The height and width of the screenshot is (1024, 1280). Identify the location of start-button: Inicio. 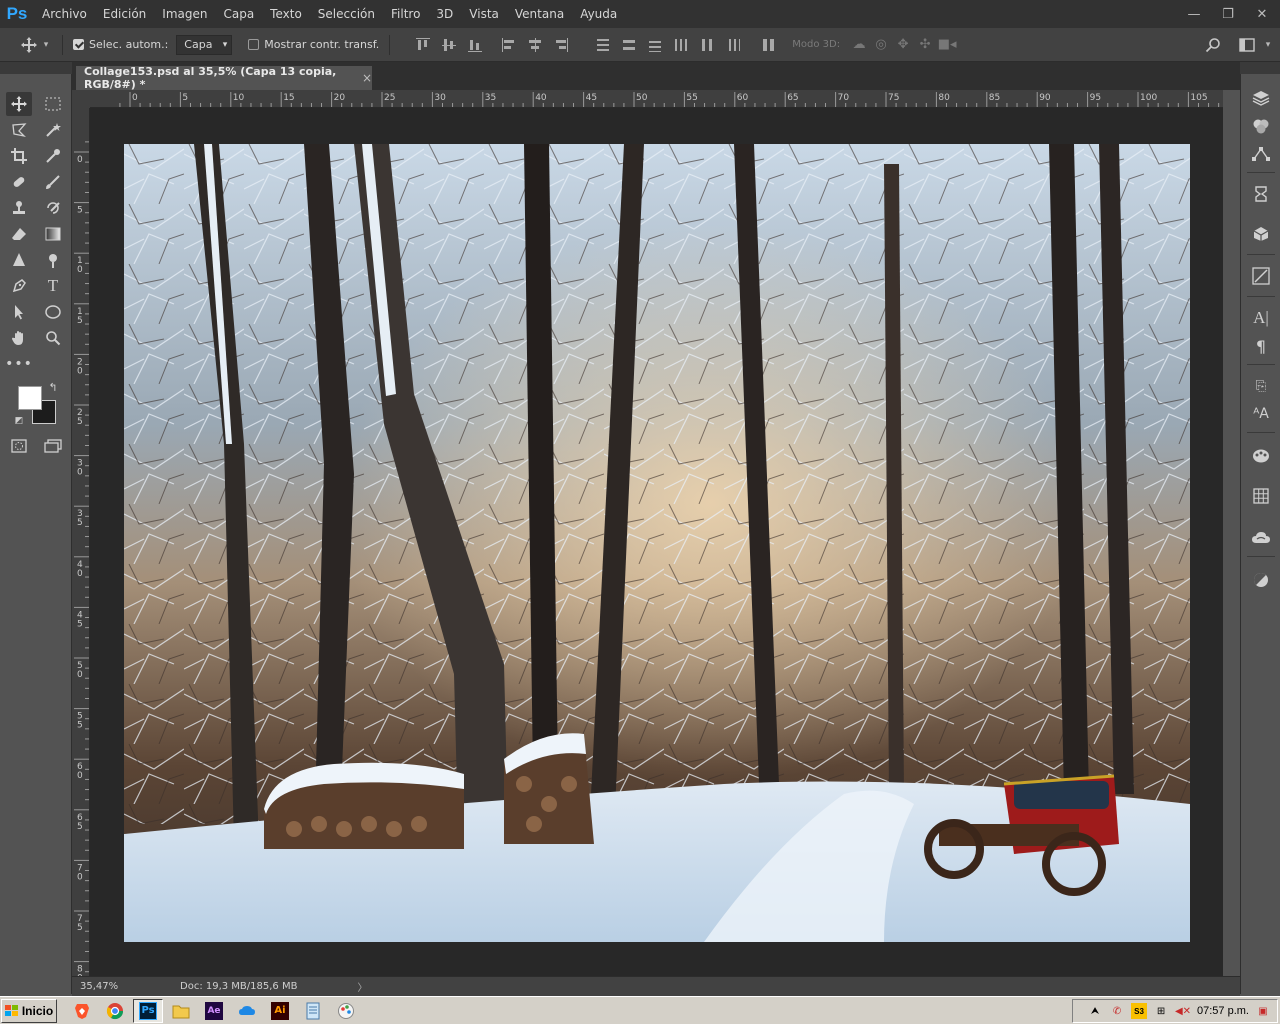
(29, 1010).